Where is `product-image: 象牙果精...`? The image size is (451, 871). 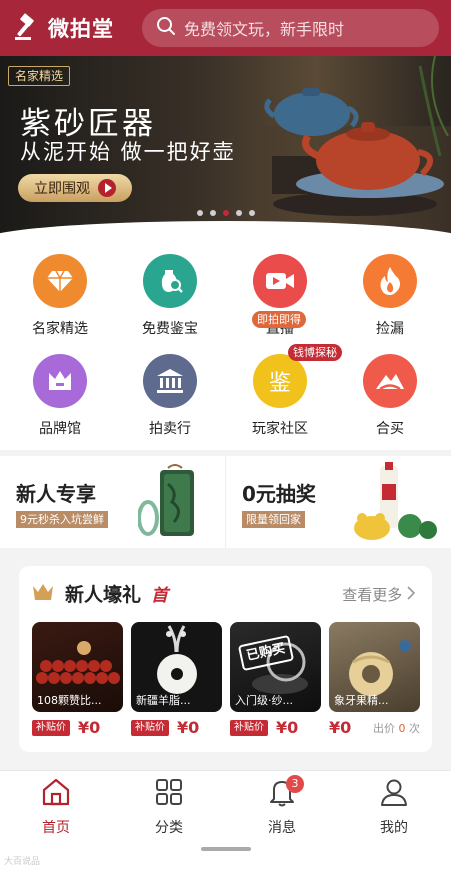
product-image: 象牙果精... is located at coordinates (374, 667).